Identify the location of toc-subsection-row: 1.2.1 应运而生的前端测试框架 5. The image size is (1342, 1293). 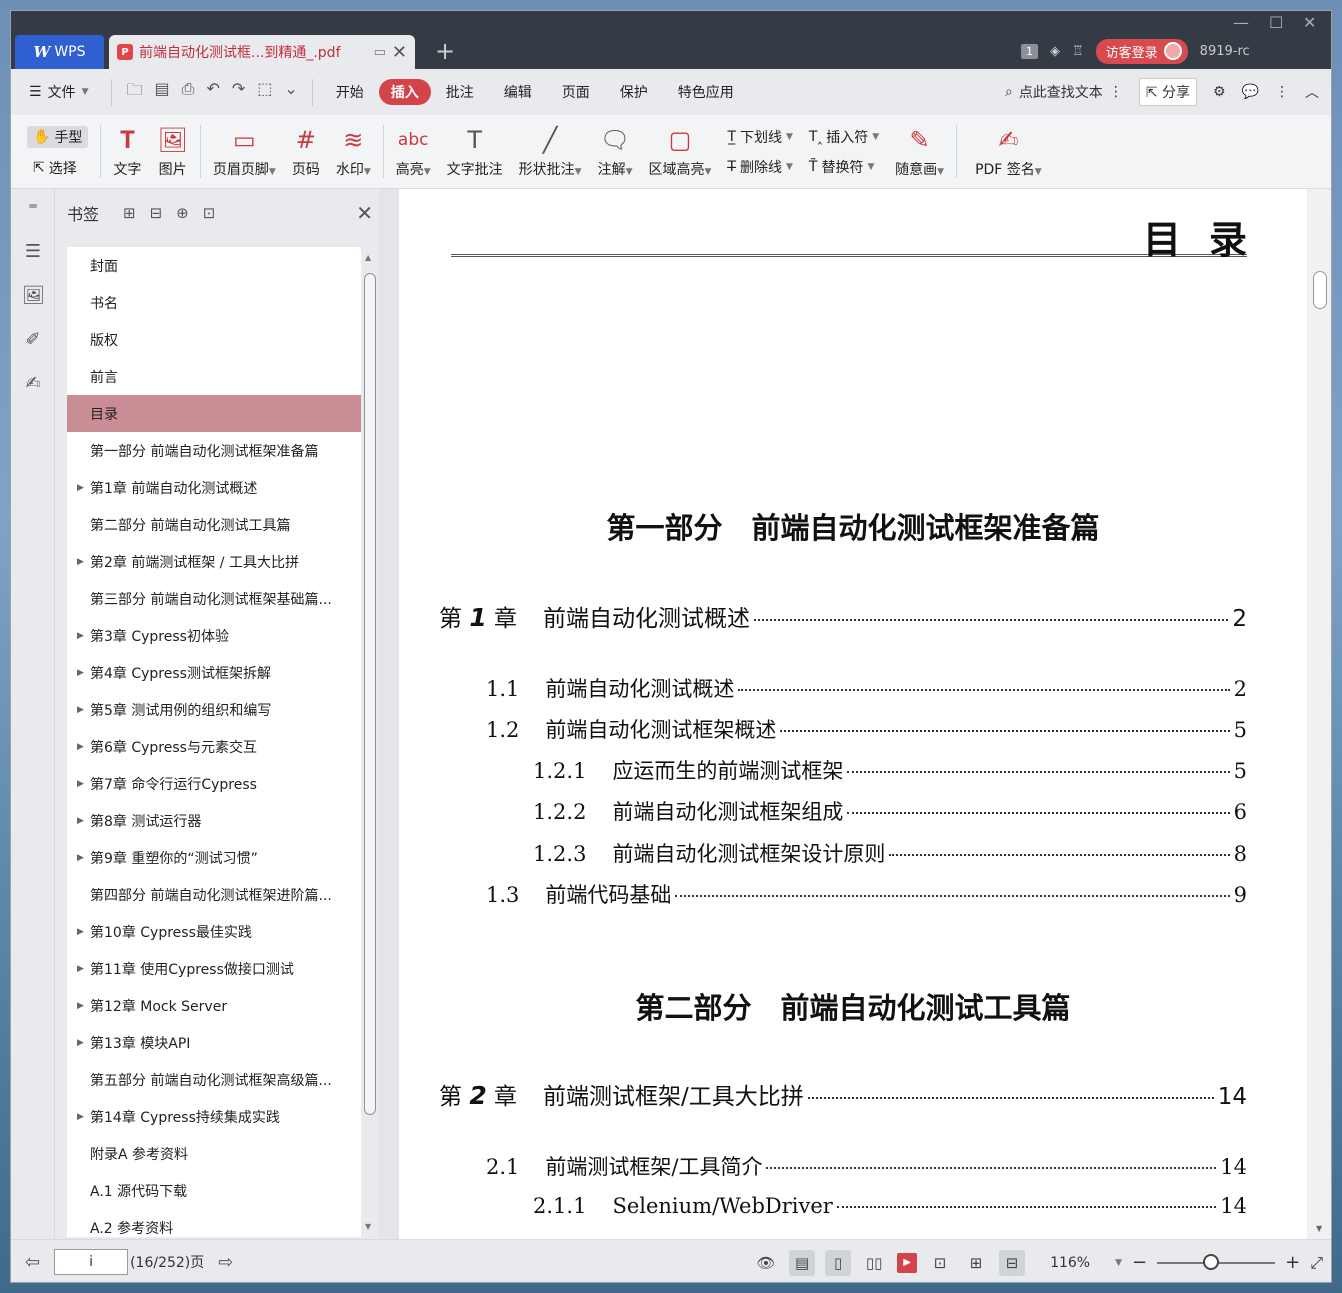
(890, 770).